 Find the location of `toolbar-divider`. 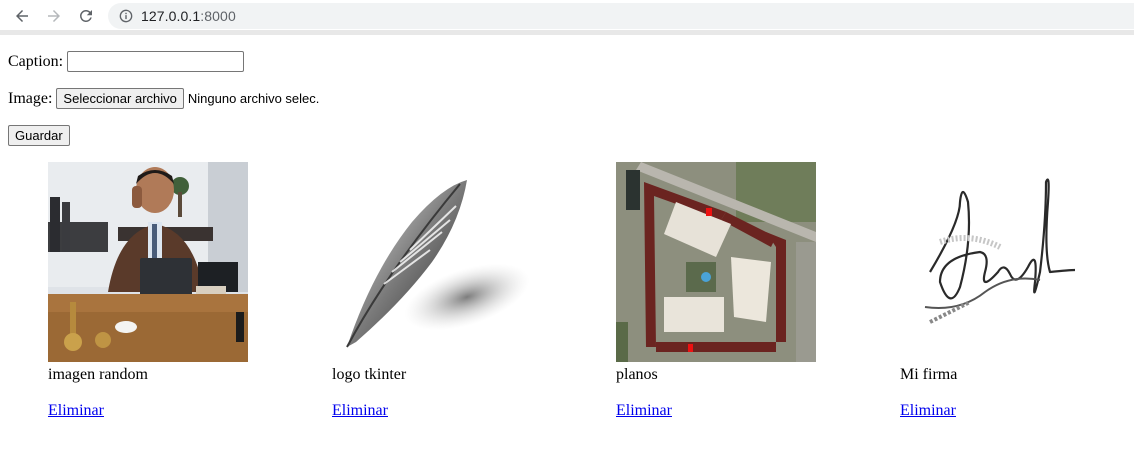

toolbar-divider is located at coordinates (567, 32).